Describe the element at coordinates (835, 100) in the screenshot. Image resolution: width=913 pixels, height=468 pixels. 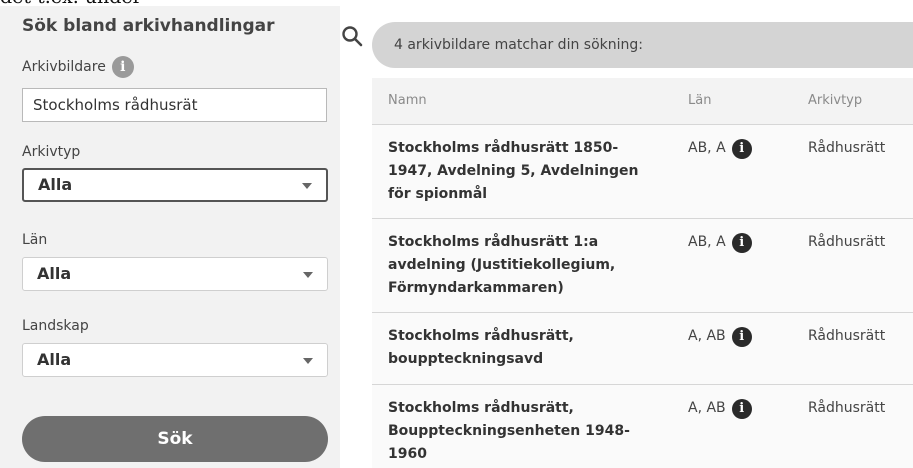
I see `column-header-arkivtyp: Arkivtyp` at that location.